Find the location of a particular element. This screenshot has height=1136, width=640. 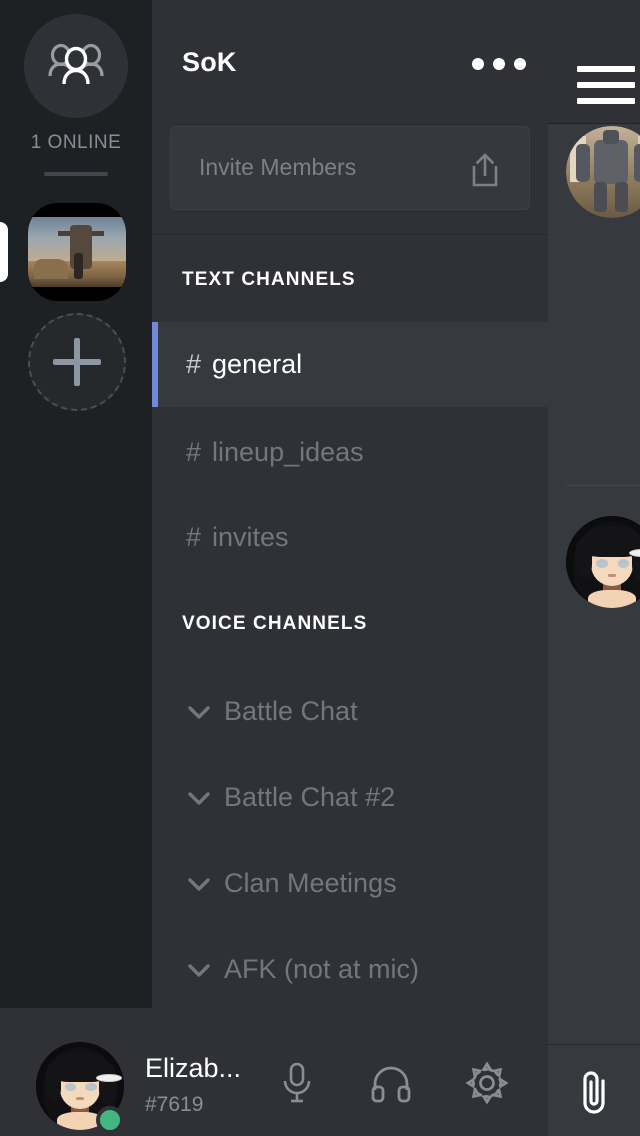

voice-channel-label: Battle Chat #2 is located at coordinates (310, 797).